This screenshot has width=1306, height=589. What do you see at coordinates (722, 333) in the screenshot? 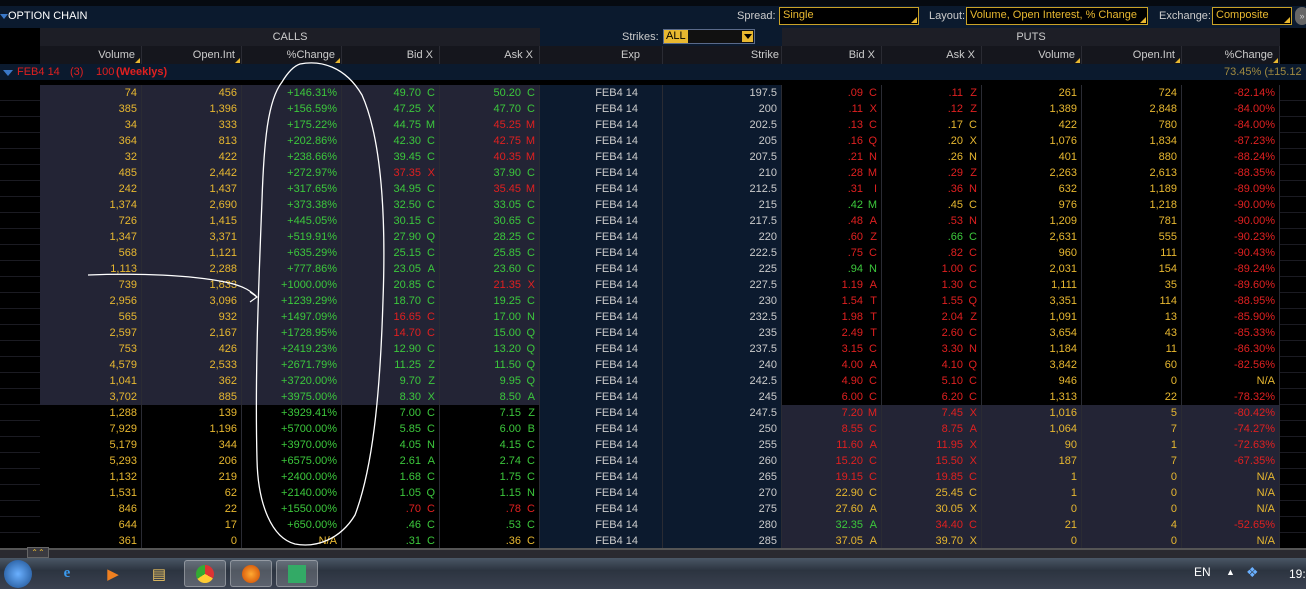
I see `strike-cell: 235` at bounding box center [722, 333].